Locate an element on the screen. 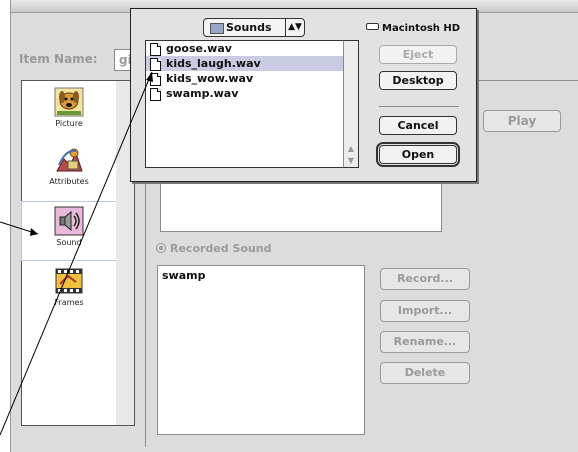  file-name: kids_wow.wav is located at coordinates (210, 78).